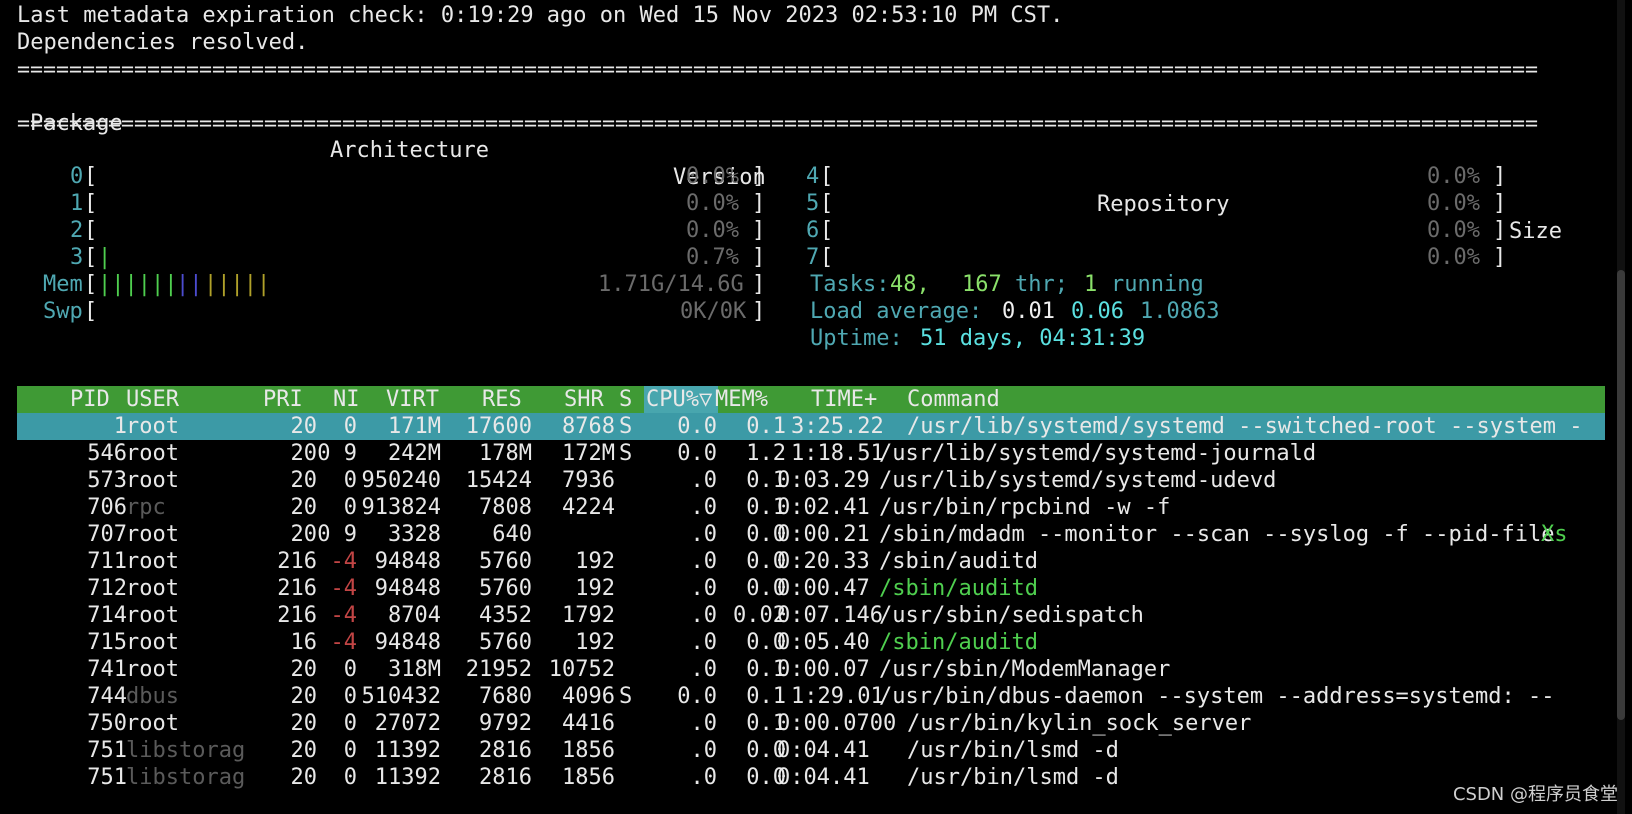  Describe the element at coordinates (823, 480) in the screenshot. I see `cell-time: 0:03.29` at that location.